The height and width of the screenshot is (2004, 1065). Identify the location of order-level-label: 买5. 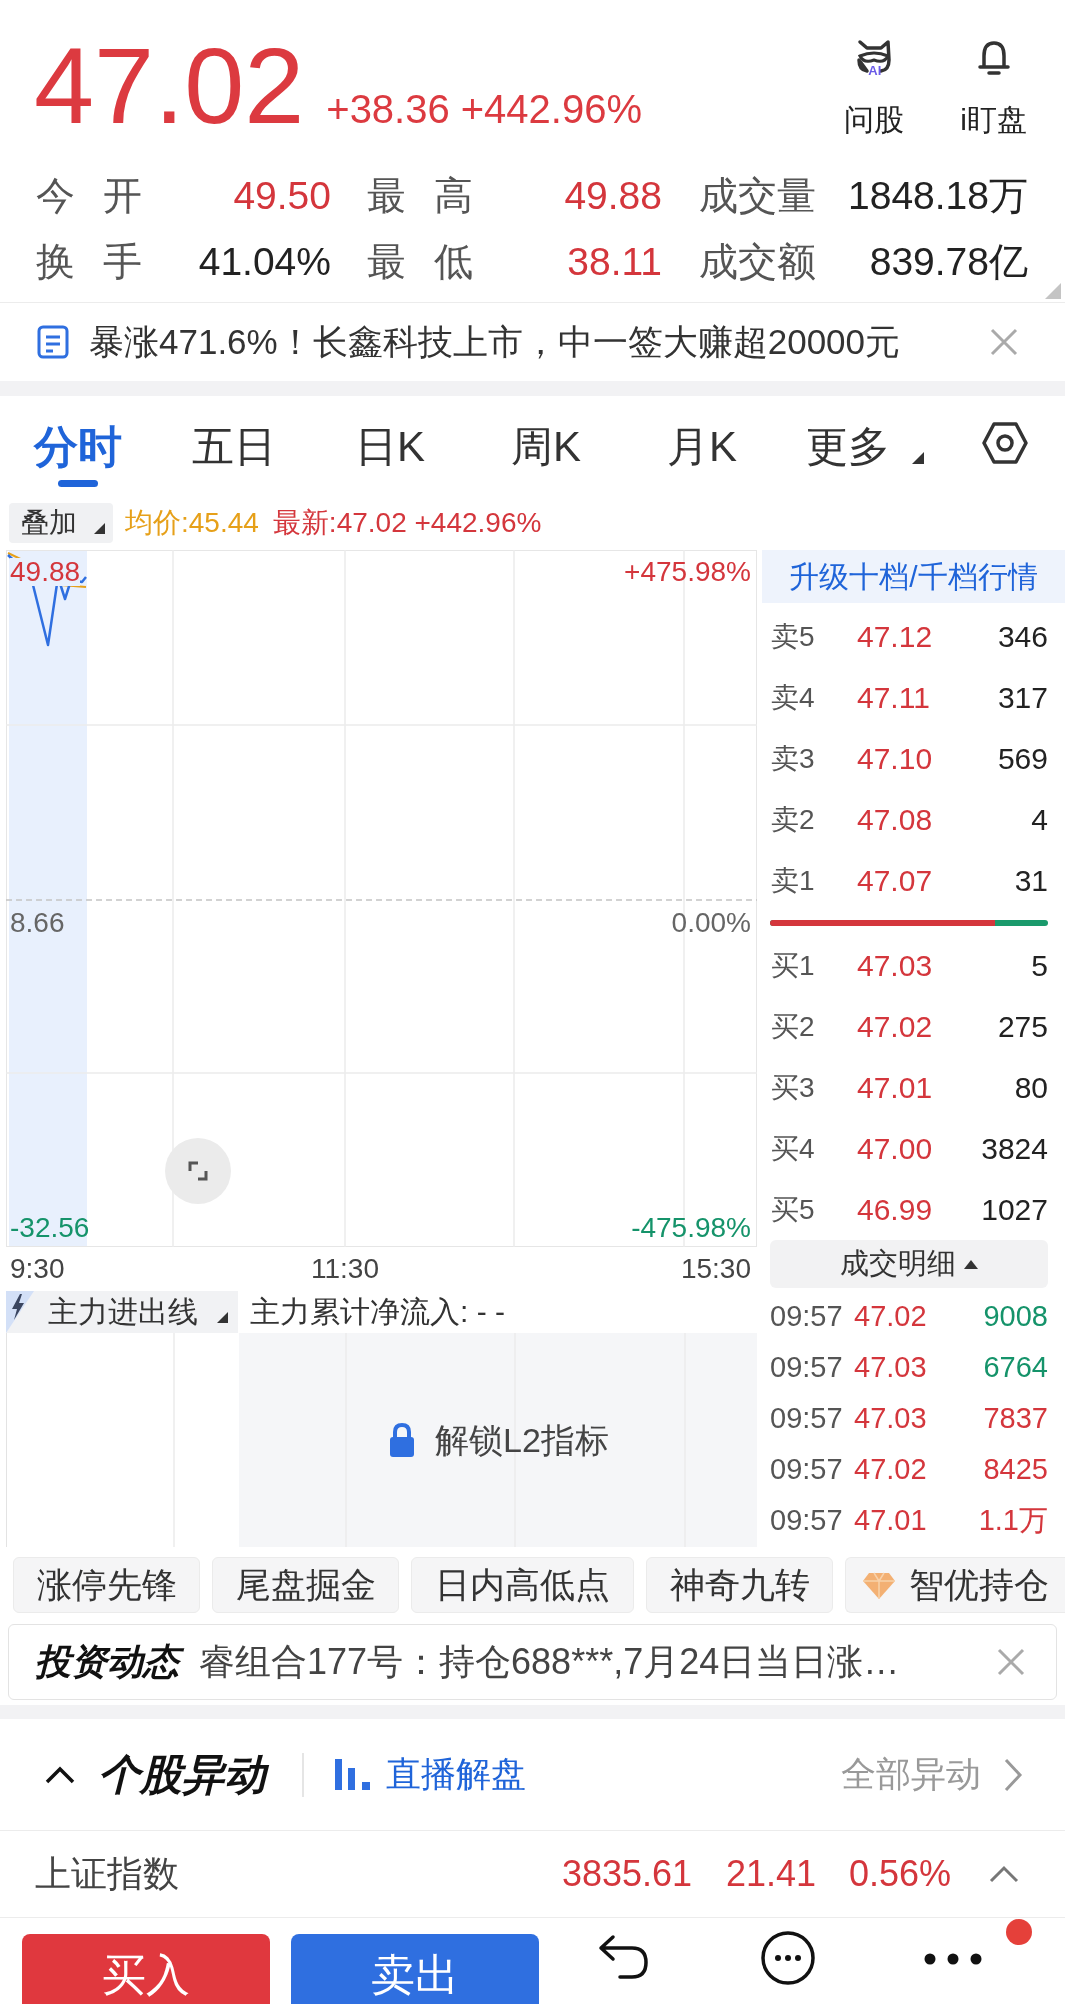
(793, 1209).